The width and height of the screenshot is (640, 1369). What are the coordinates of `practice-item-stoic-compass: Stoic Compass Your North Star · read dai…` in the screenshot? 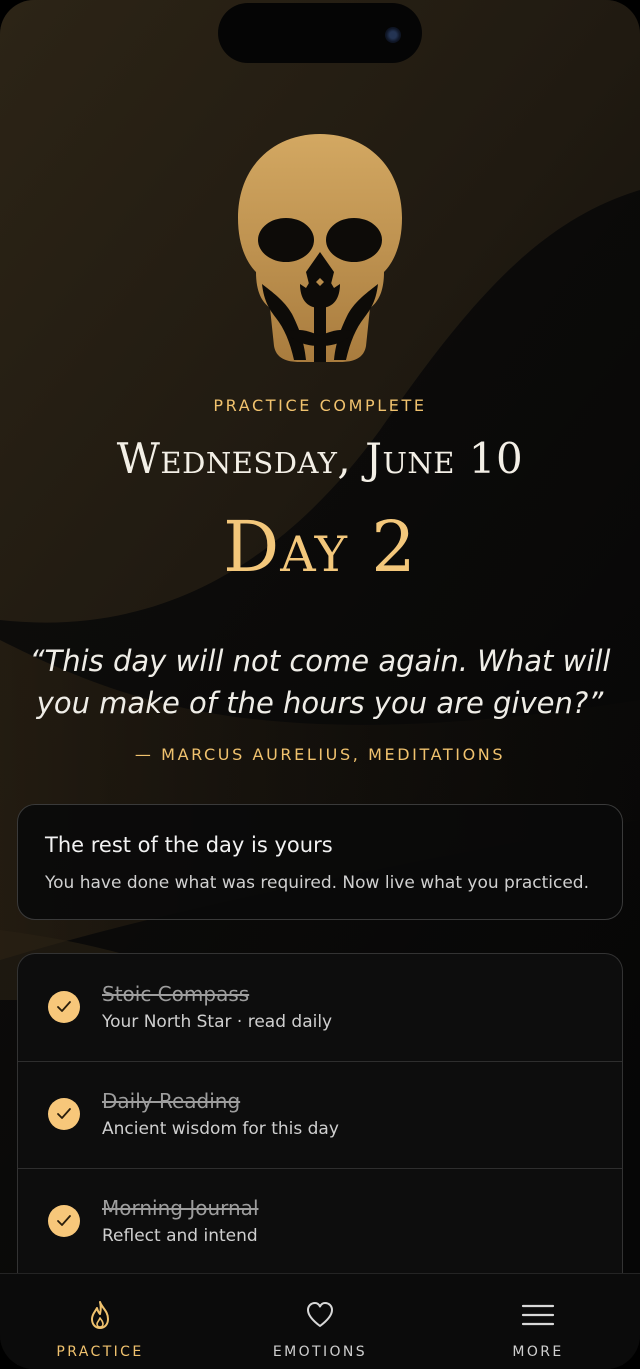 It's located at (320, 1008).